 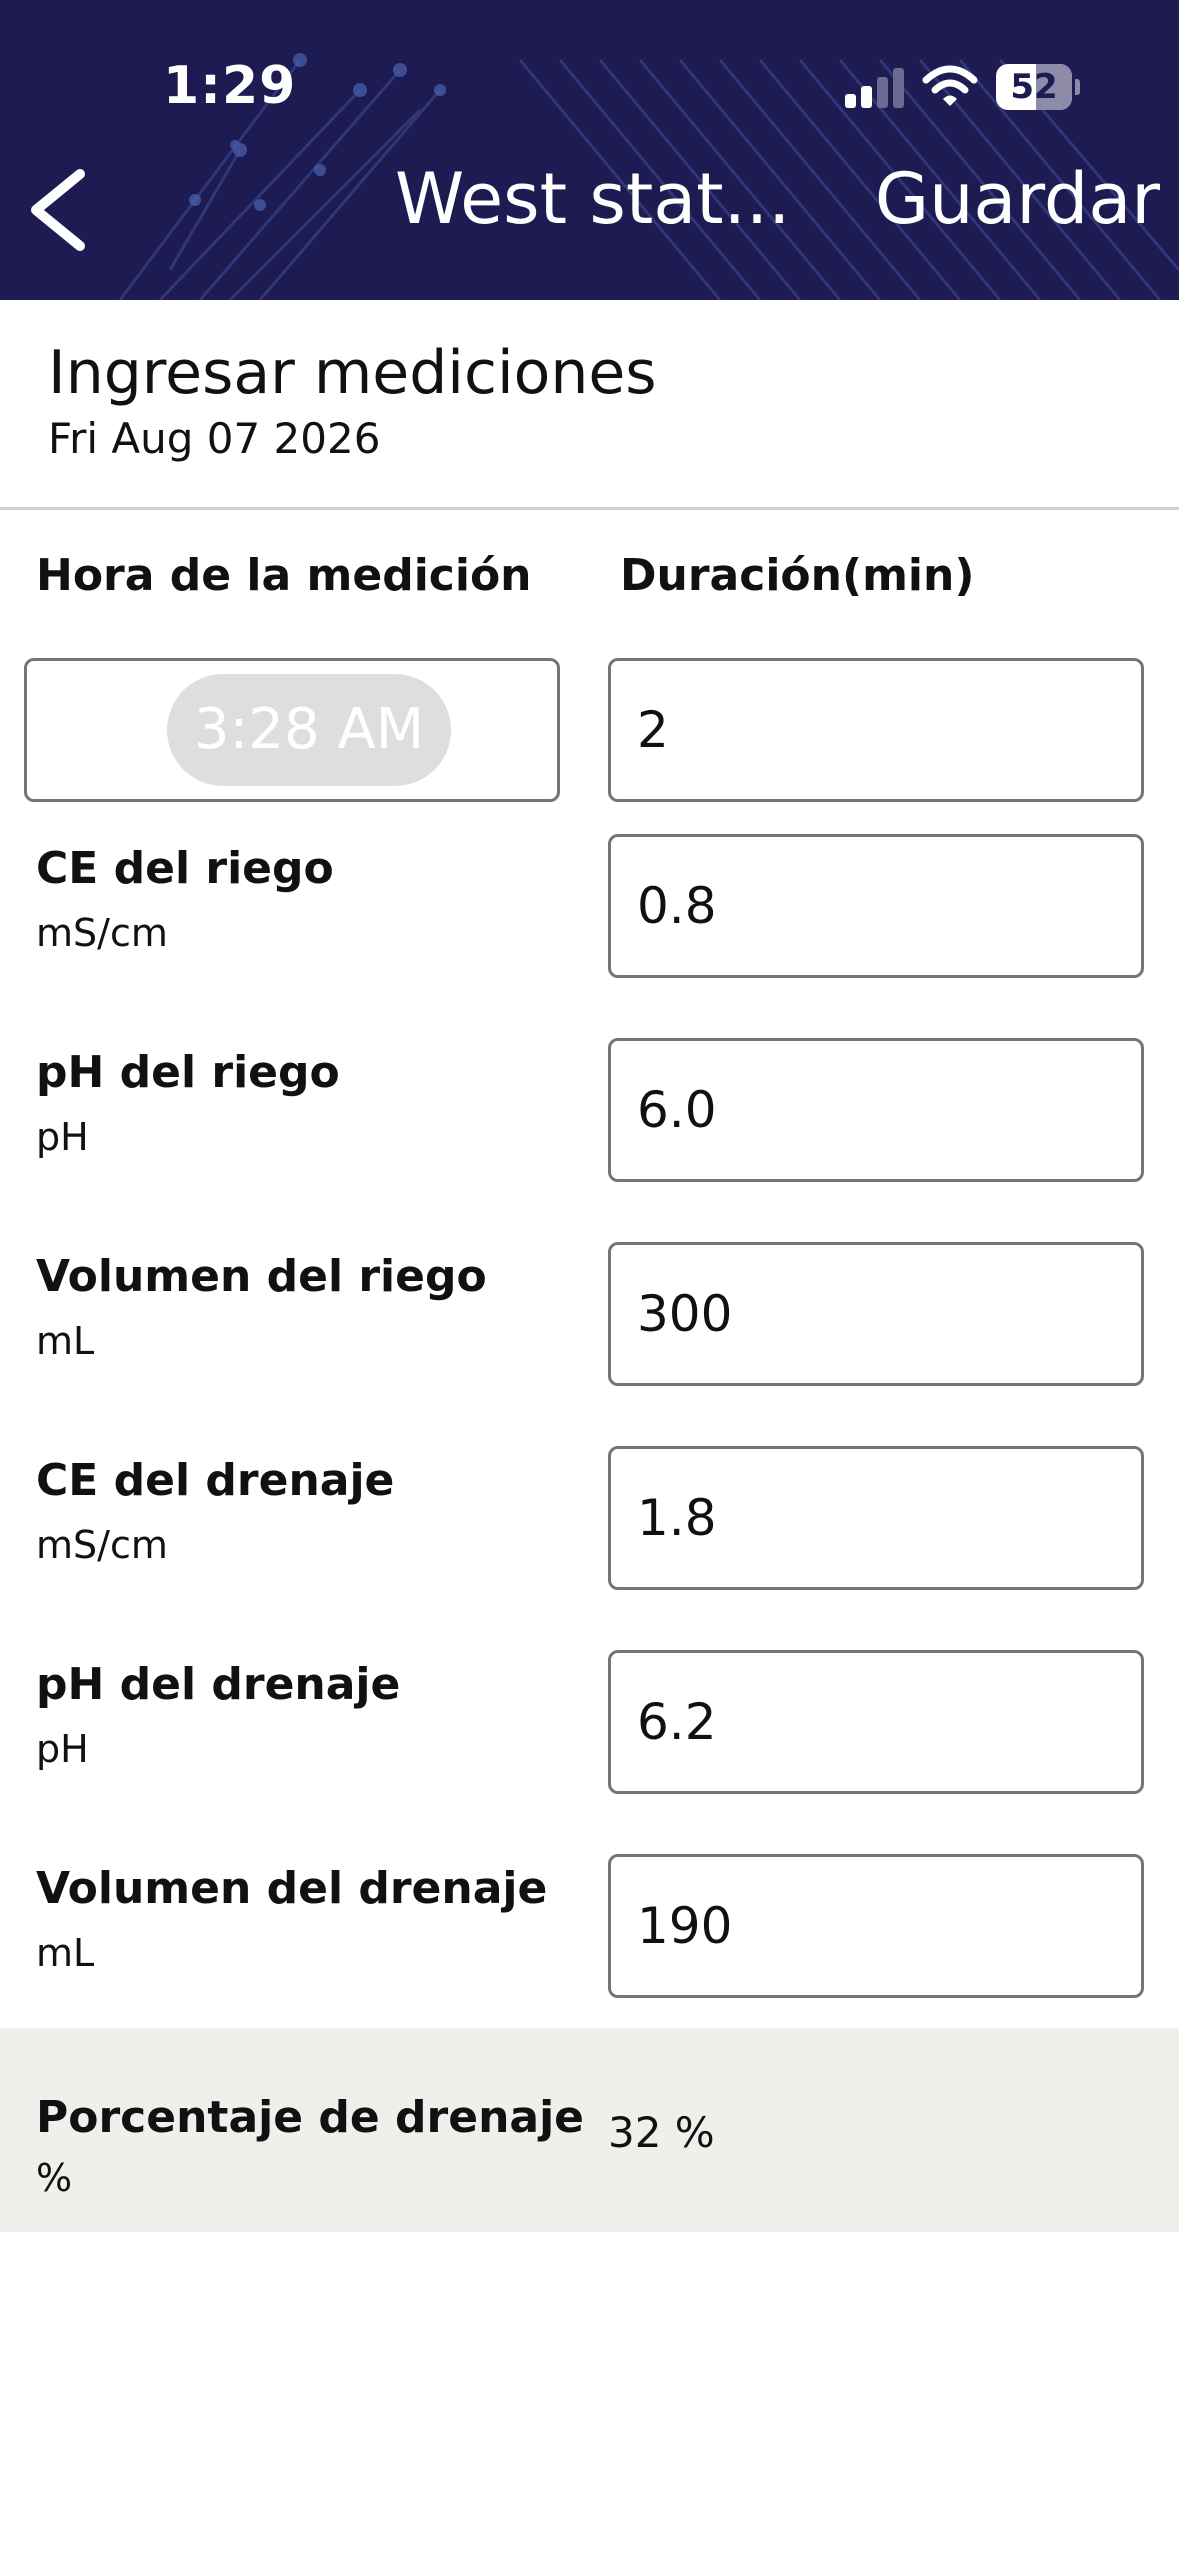 I want to click on ce-drenaje-input, so click(x=876, y=1518).